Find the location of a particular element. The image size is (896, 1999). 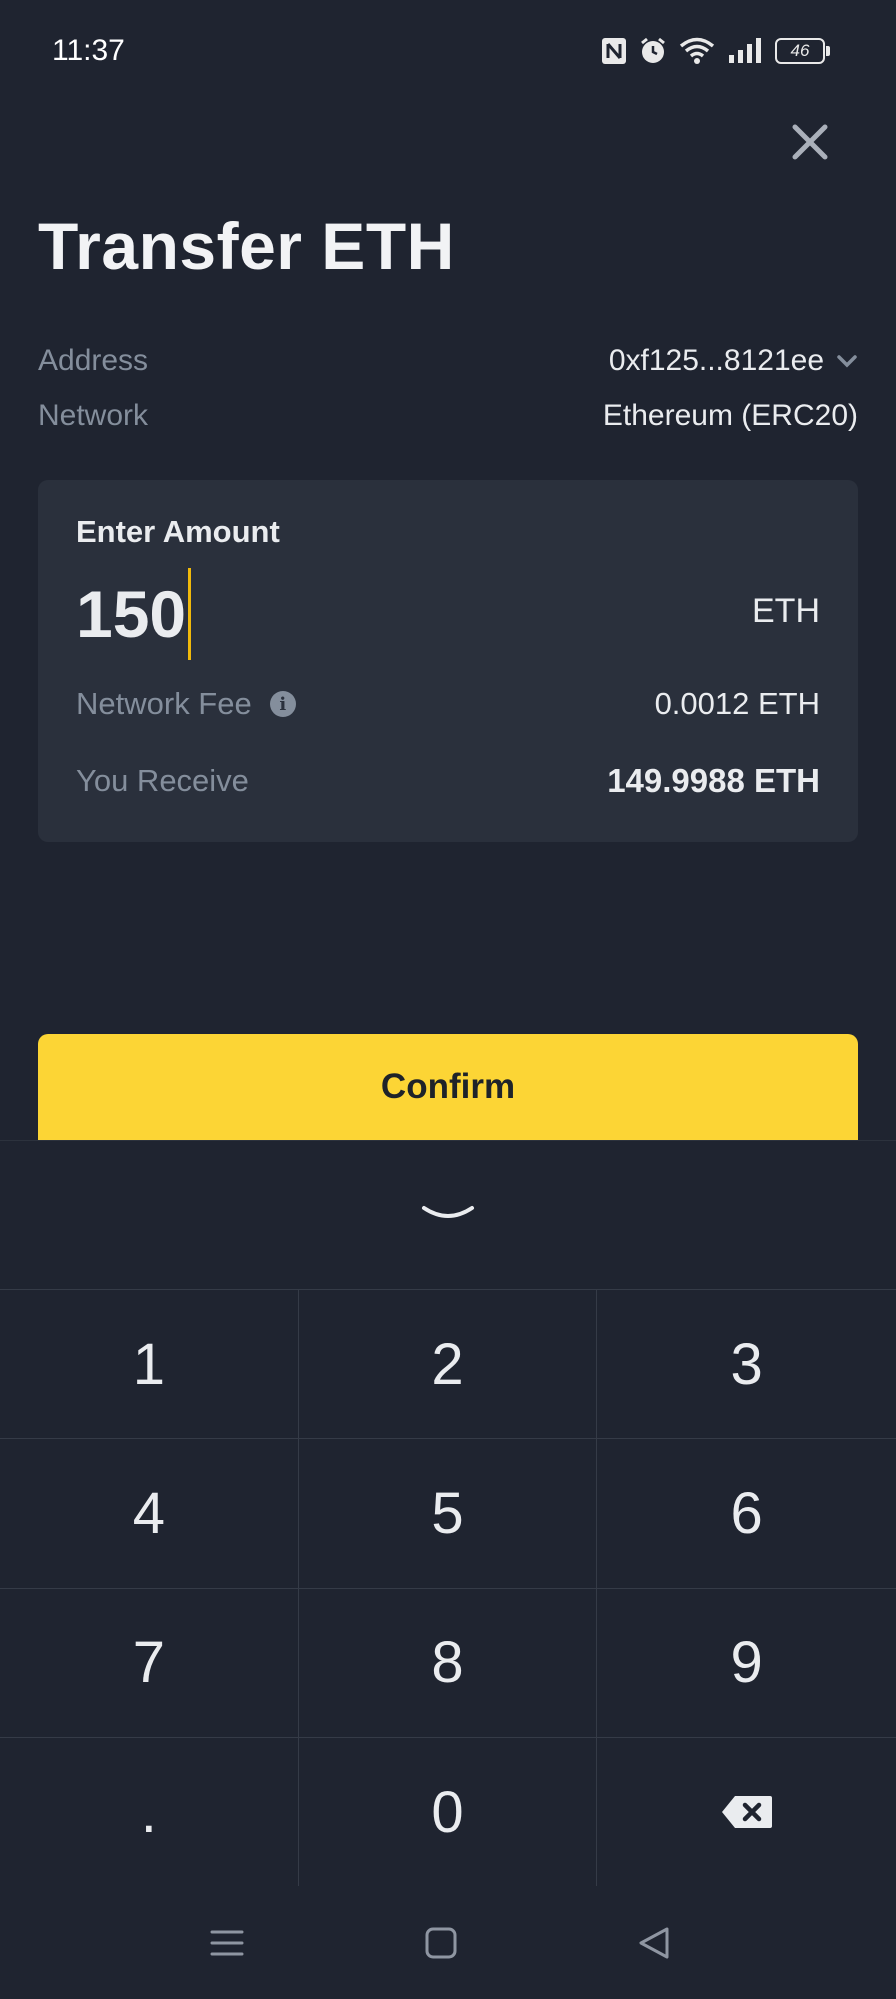

battery-icon: 46 is located at coordinates (802, 51).